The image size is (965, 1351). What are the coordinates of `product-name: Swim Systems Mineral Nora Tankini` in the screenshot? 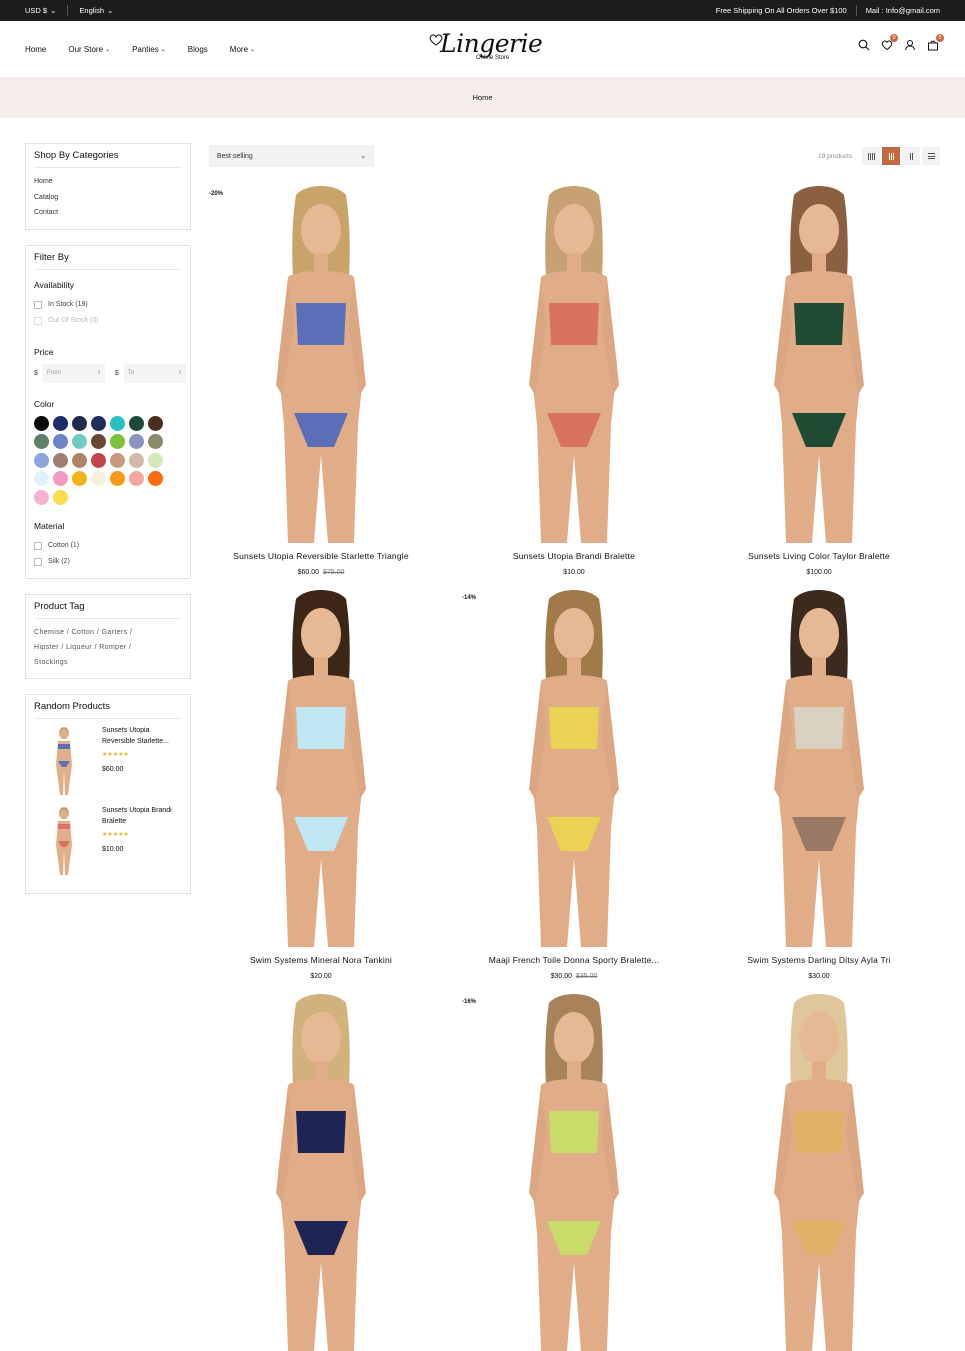 It's located at (321, 960).